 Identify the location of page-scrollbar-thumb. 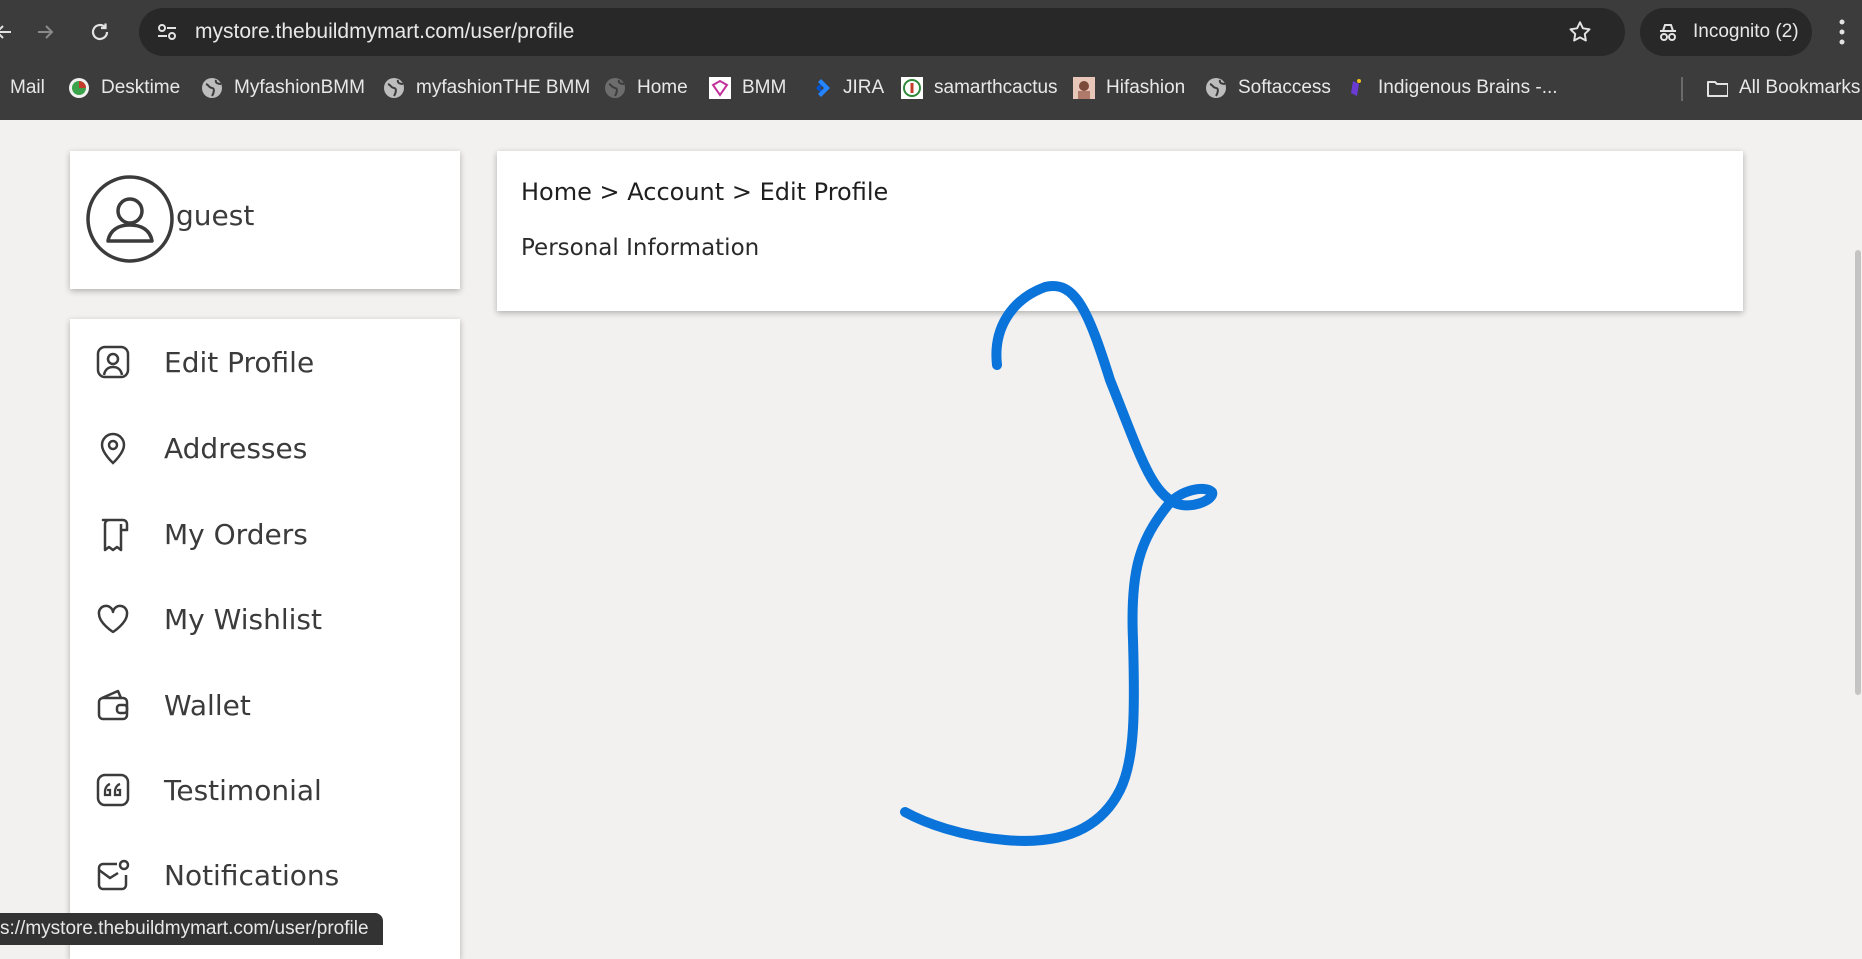
(1858, 472).